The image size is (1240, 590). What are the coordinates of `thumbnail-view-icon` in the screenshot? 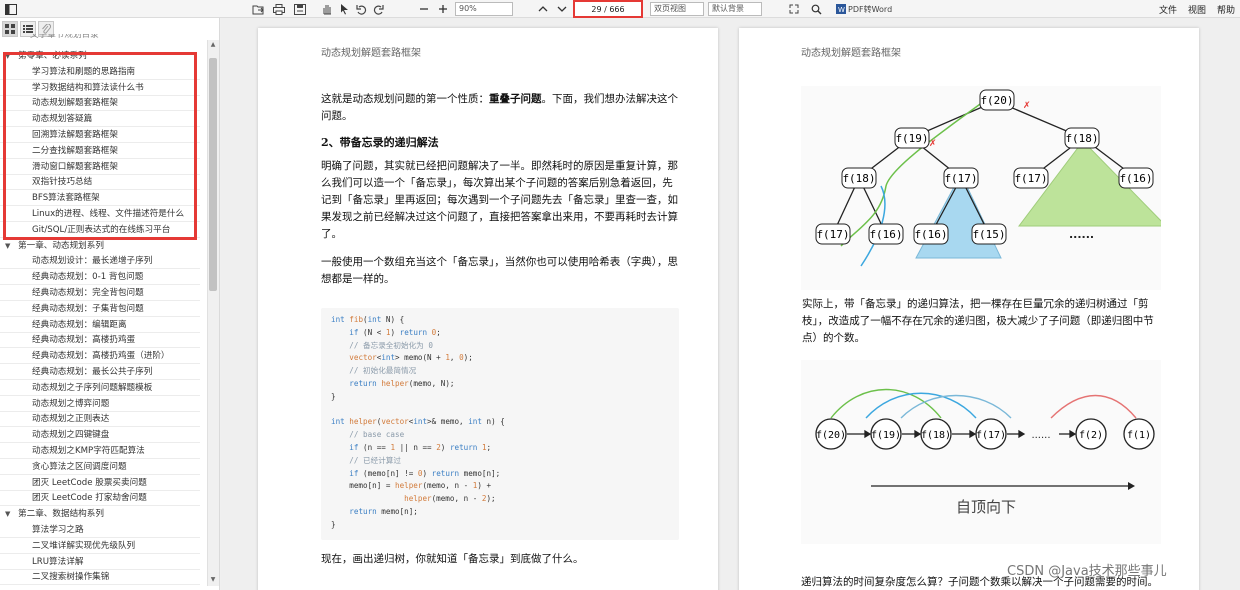 It's located at (10, 29).